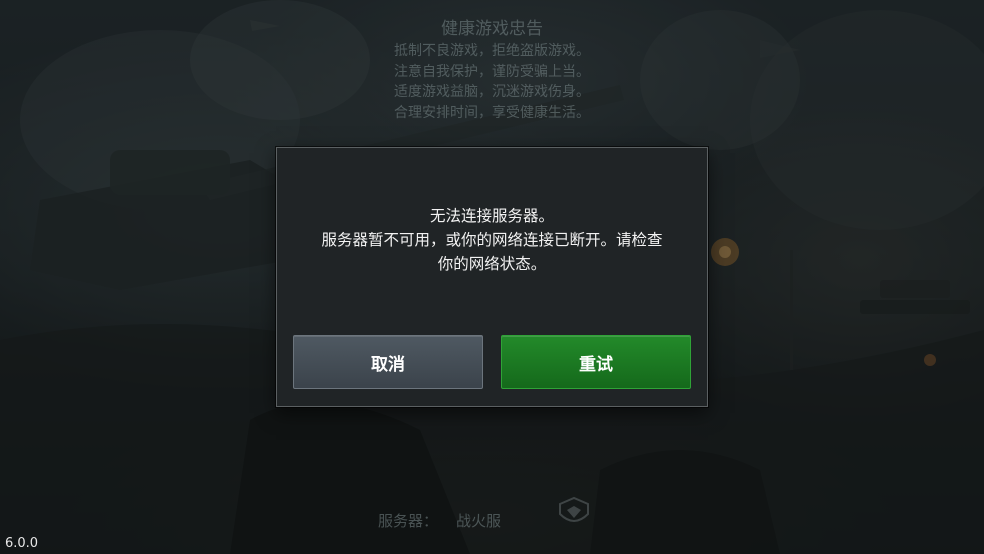  Describe the element at coordinates (408, 521) in the screenshot. I see `server-label: 服务器：` at that location.